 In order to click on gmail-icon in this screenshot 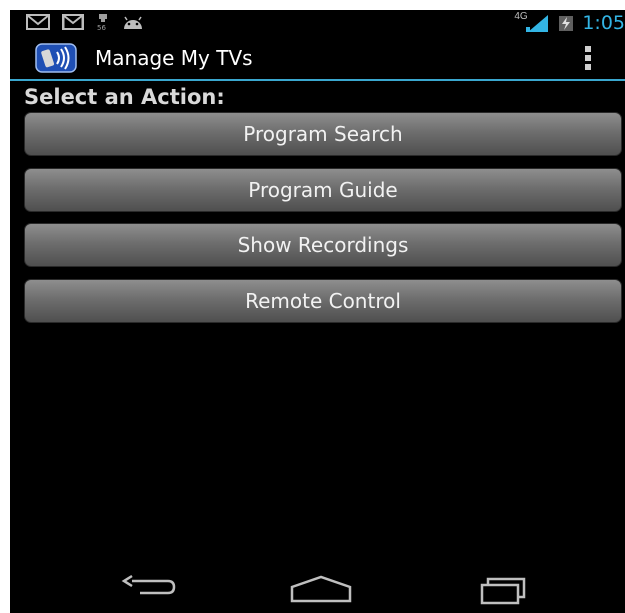, I will do `click(73, 24)`.